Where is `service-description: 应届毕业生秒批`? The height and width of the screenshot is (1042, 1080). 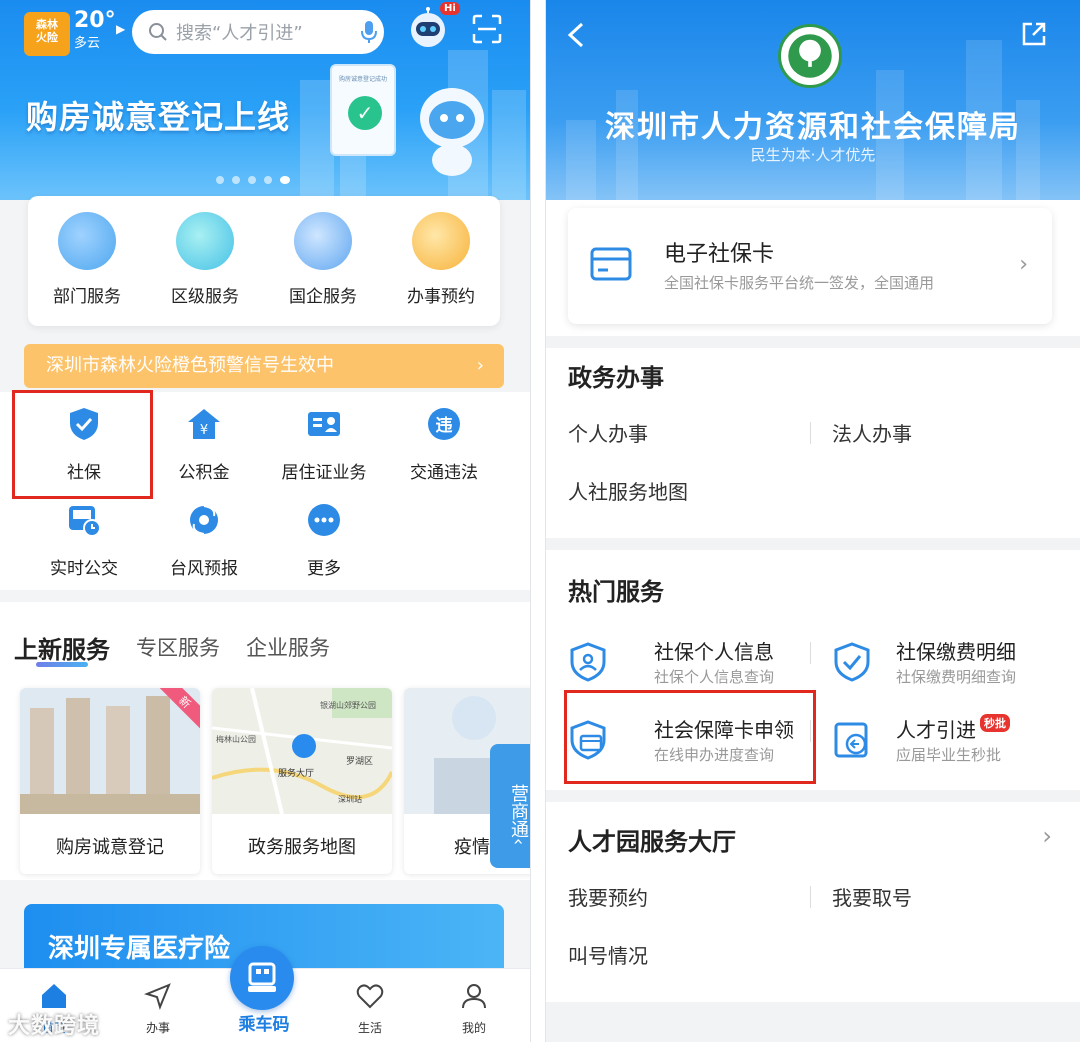 service-description: 应届毕业生秒批 is located at coordinates (949, 755).